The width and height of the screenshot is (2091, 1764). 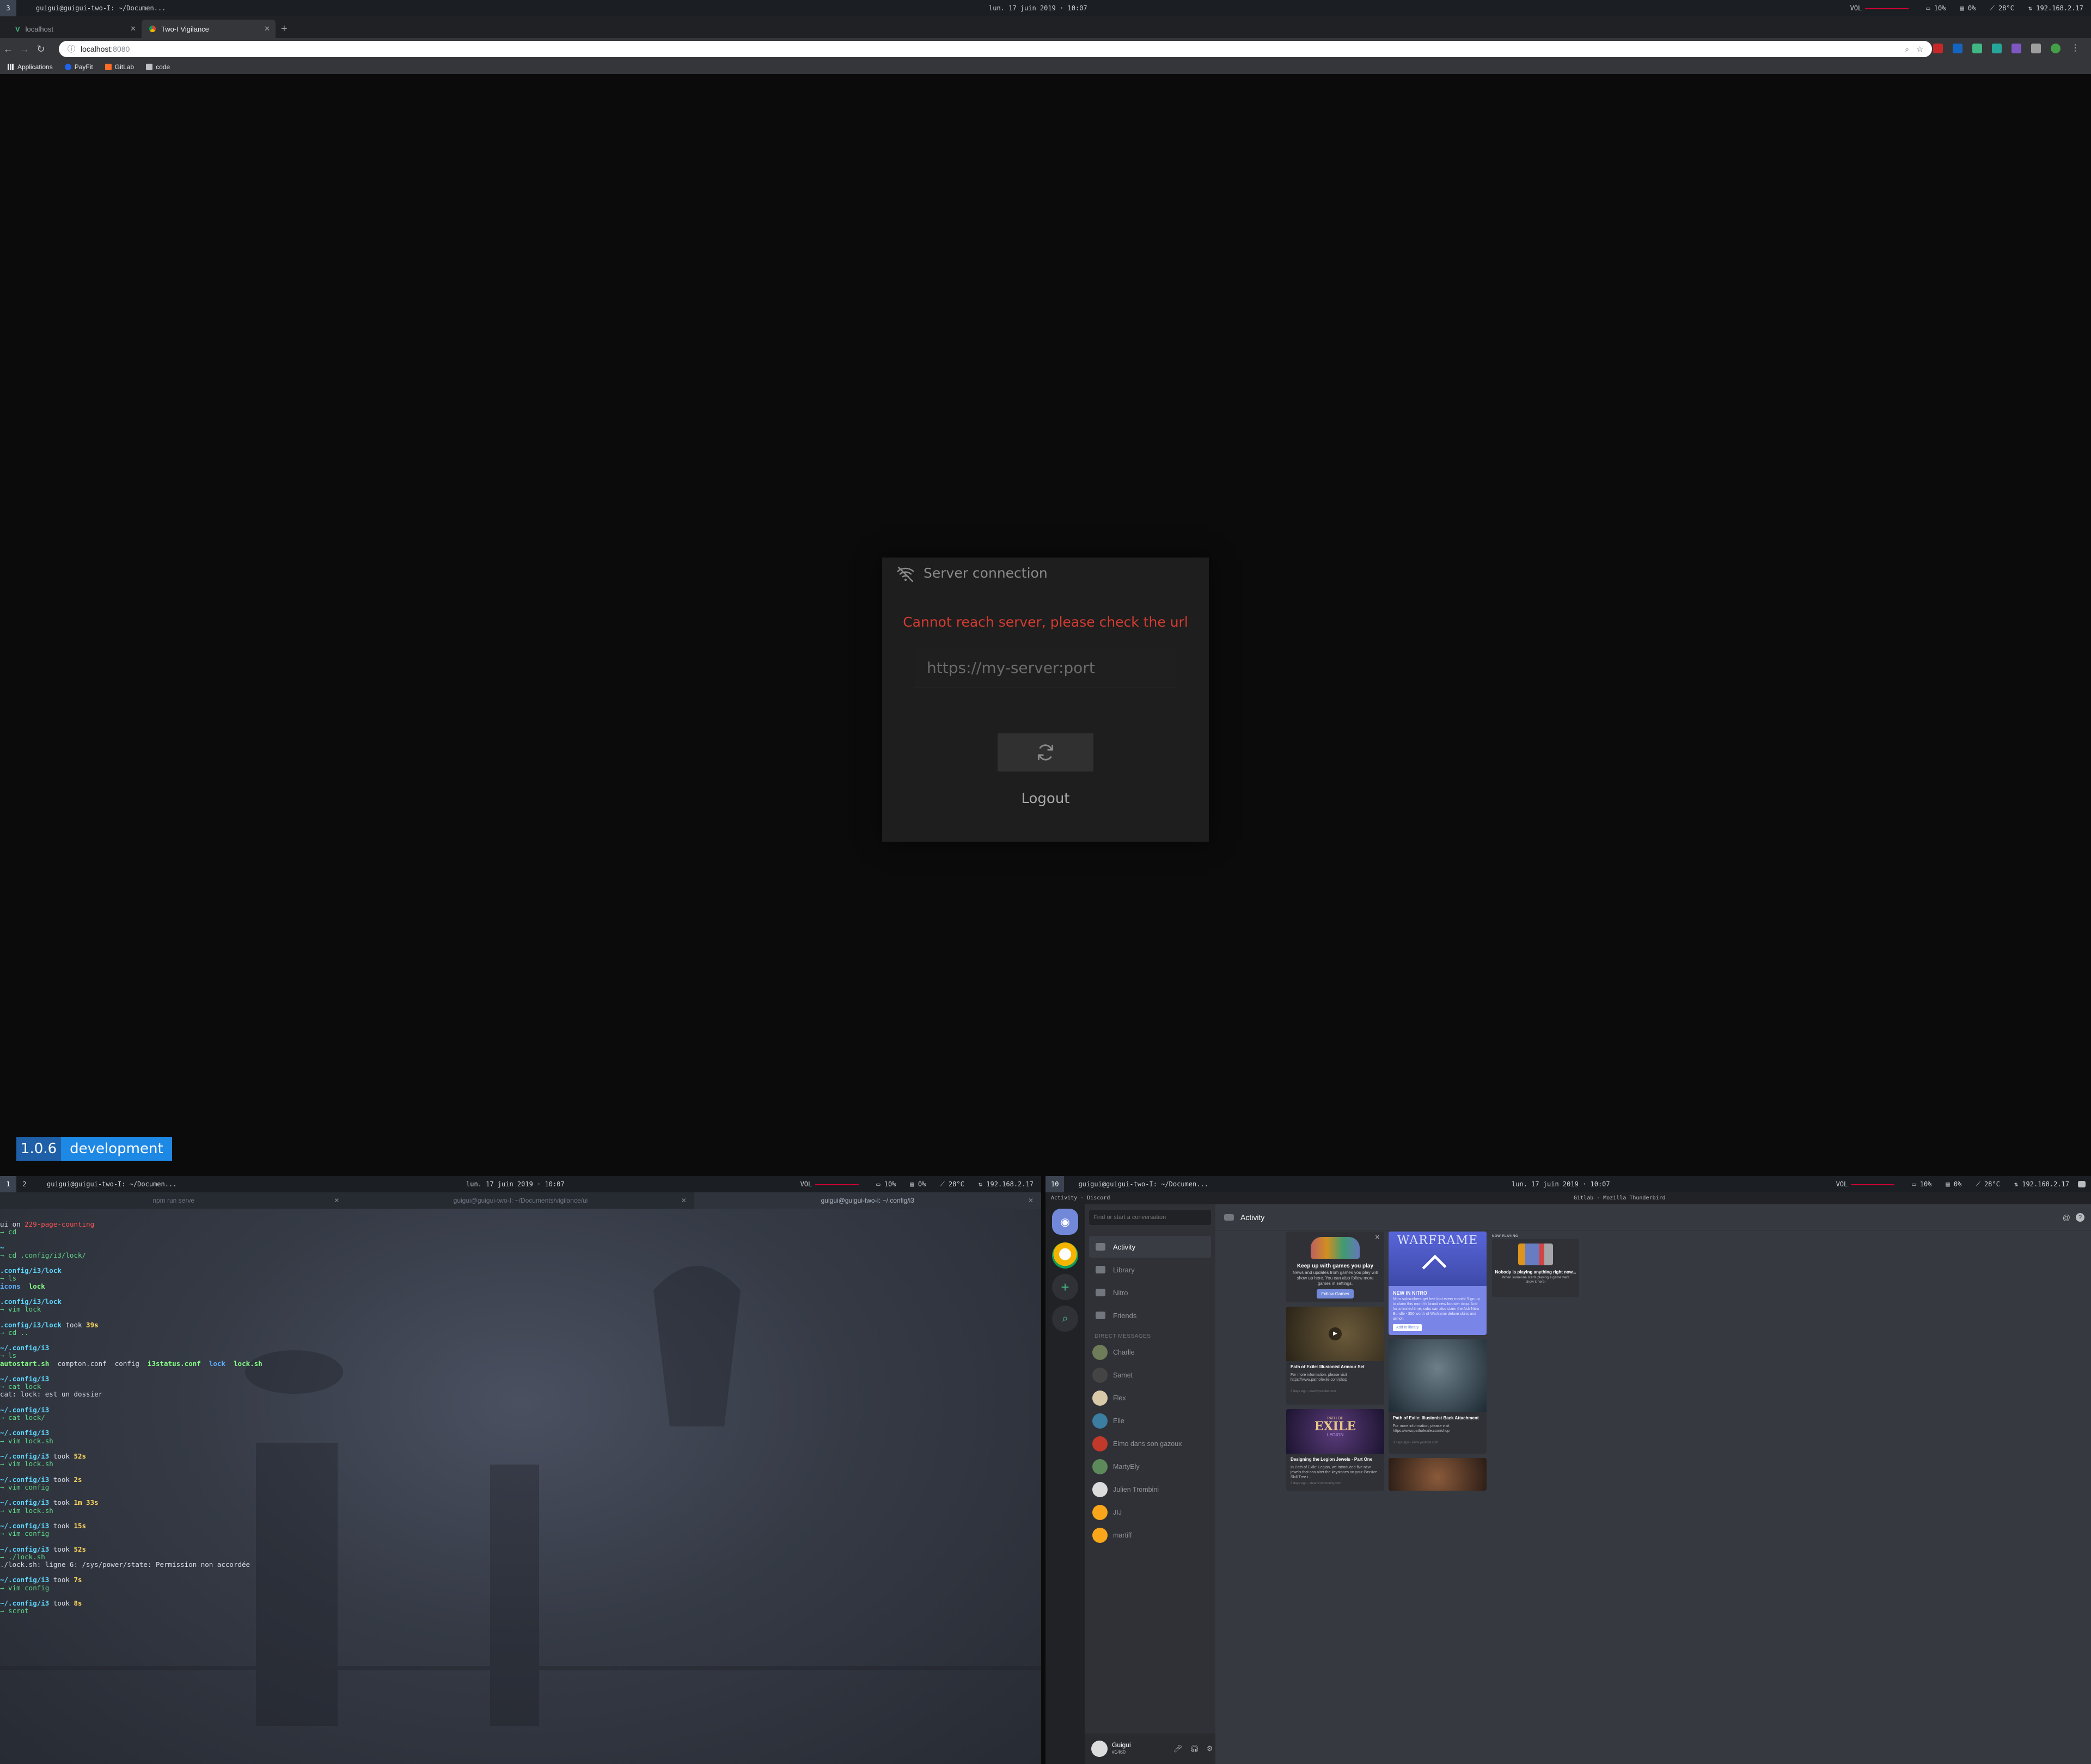 What do you see at coordinates (922, 1184) in the screenshot?
I see `mem-value: 0%` at bounding box center [922, 1184].